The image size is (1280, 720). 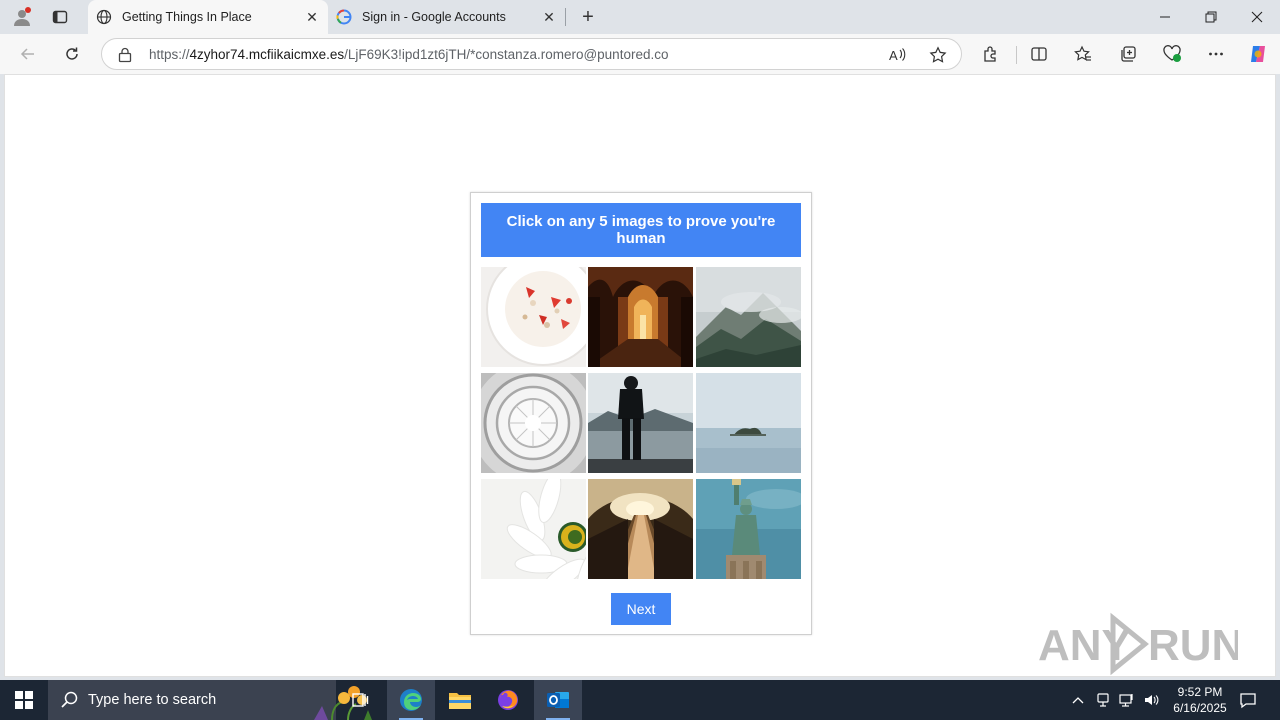 I want to click on profile-icon, so click(x=22, y=17).